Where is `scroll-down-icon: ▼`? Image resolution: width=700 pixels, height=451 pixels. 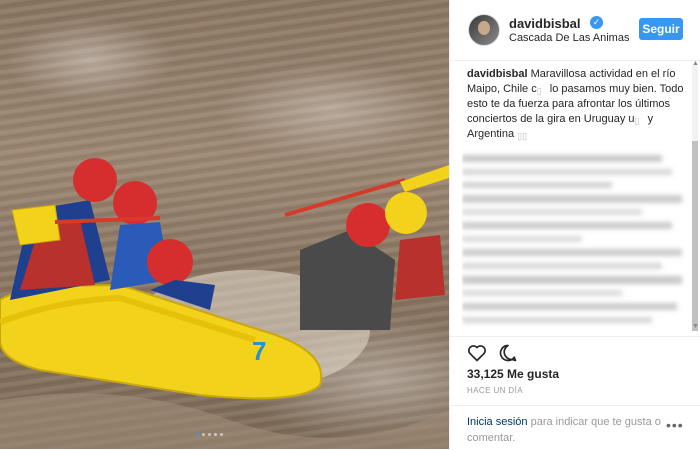 scroll-down-icon: ▼ is located at coordinates (695, 326).